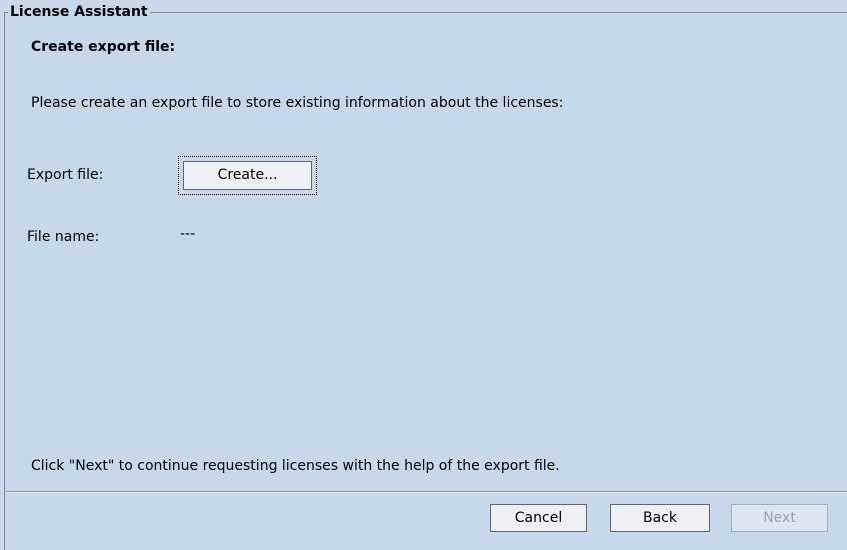  What do you see at coordinates (426, 492) in the screenshot?
I see `footer-divider` at bounding box center [426, 492].